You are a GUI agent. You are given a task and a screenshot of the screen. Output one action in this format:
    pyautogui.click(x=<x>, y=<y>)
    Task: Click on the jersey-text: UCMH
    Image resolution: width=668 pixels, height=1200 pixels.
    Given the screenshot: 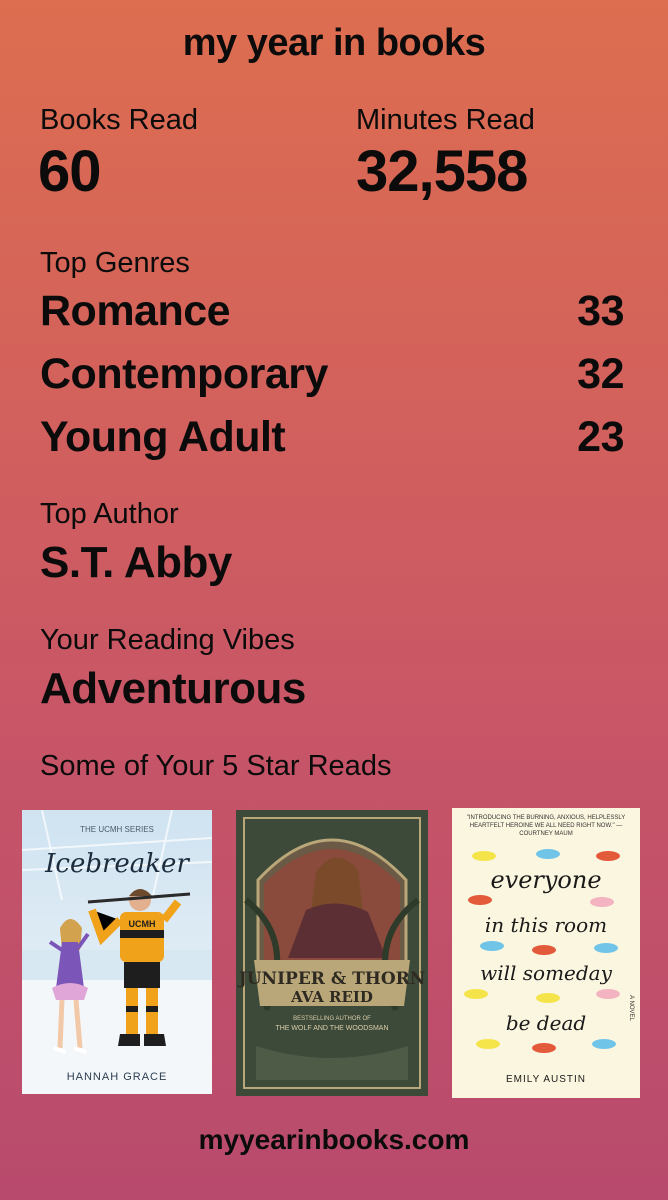 What is the action you would take?
    pyautogui.click(x=142, y=924)
    